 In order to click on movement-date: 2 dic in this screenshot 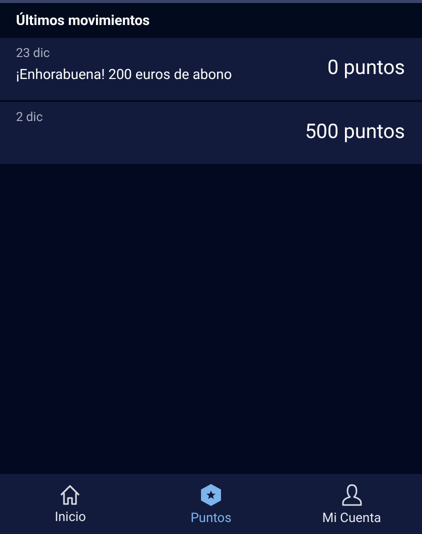, I will do `click(29, 117)`.